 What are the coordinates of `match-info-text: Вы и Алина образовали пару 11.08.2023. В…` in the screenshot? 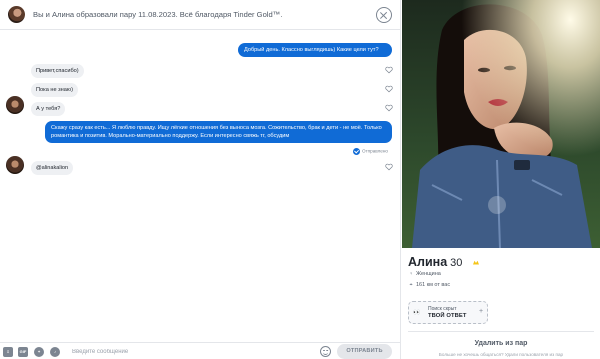 It's located at (158, 14).